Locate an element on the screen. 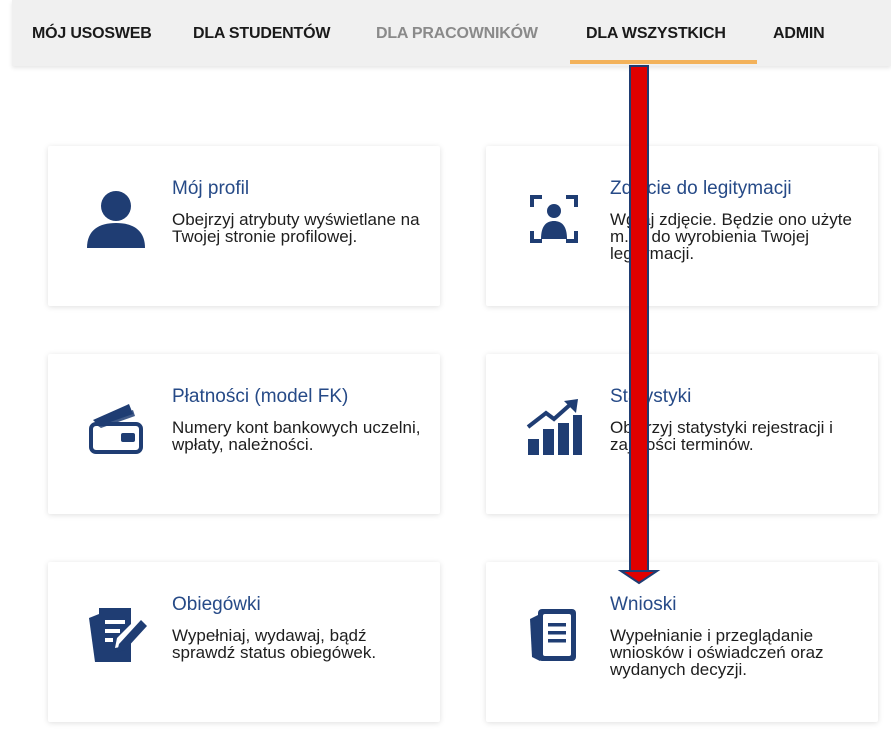 Image resolution: width=891 pixels, height=744 pixels. wallet-icon is located at coordinates (116, 427).